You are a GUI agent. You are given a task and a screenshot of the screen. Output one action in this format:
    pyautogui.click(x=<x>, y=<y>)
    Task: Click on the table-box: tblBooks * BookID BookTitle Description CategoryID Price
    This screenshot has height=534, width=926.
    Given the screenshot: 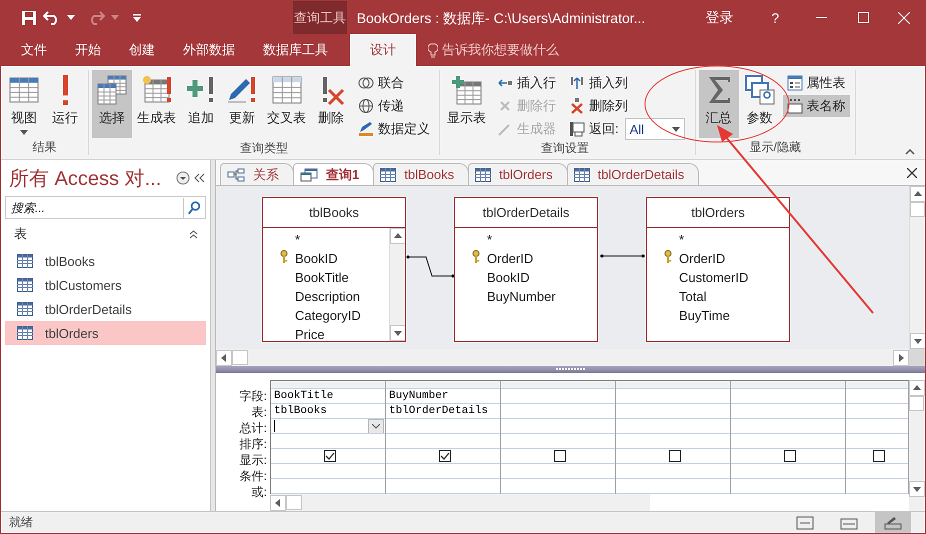 What is the action you would take?
    pyautogui.click(x=334, y=269)
    